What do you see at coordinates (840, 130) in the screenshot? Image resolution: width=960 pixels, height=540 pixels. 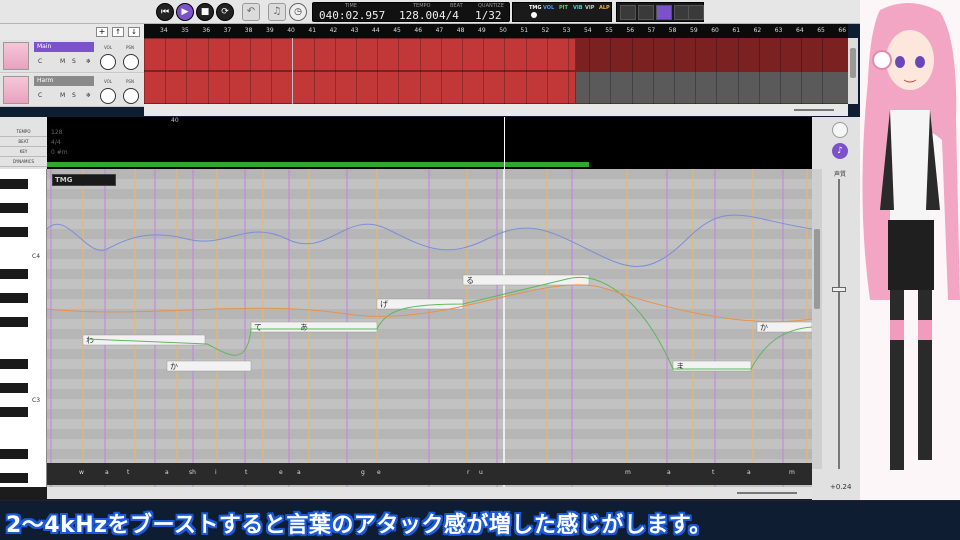 I see `record-icon` at bounding box center [840, 130].